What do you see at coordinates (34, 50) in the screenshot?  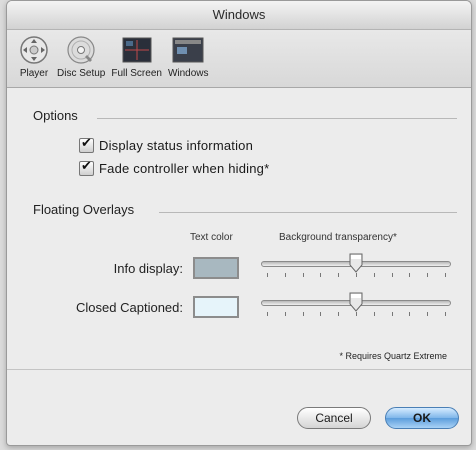 I see `player-icon` at bounding box center [34, 50].